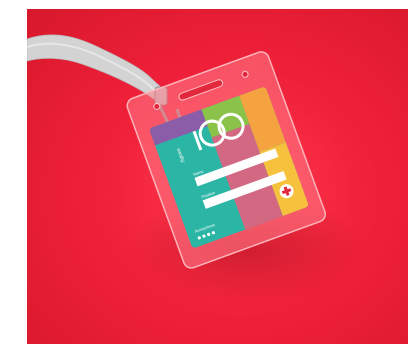 The width and height of the screenshot is (414, 356). Describe the element at coordinates (207, 350) in the screenshot. I see `bottom-margin` at that location.